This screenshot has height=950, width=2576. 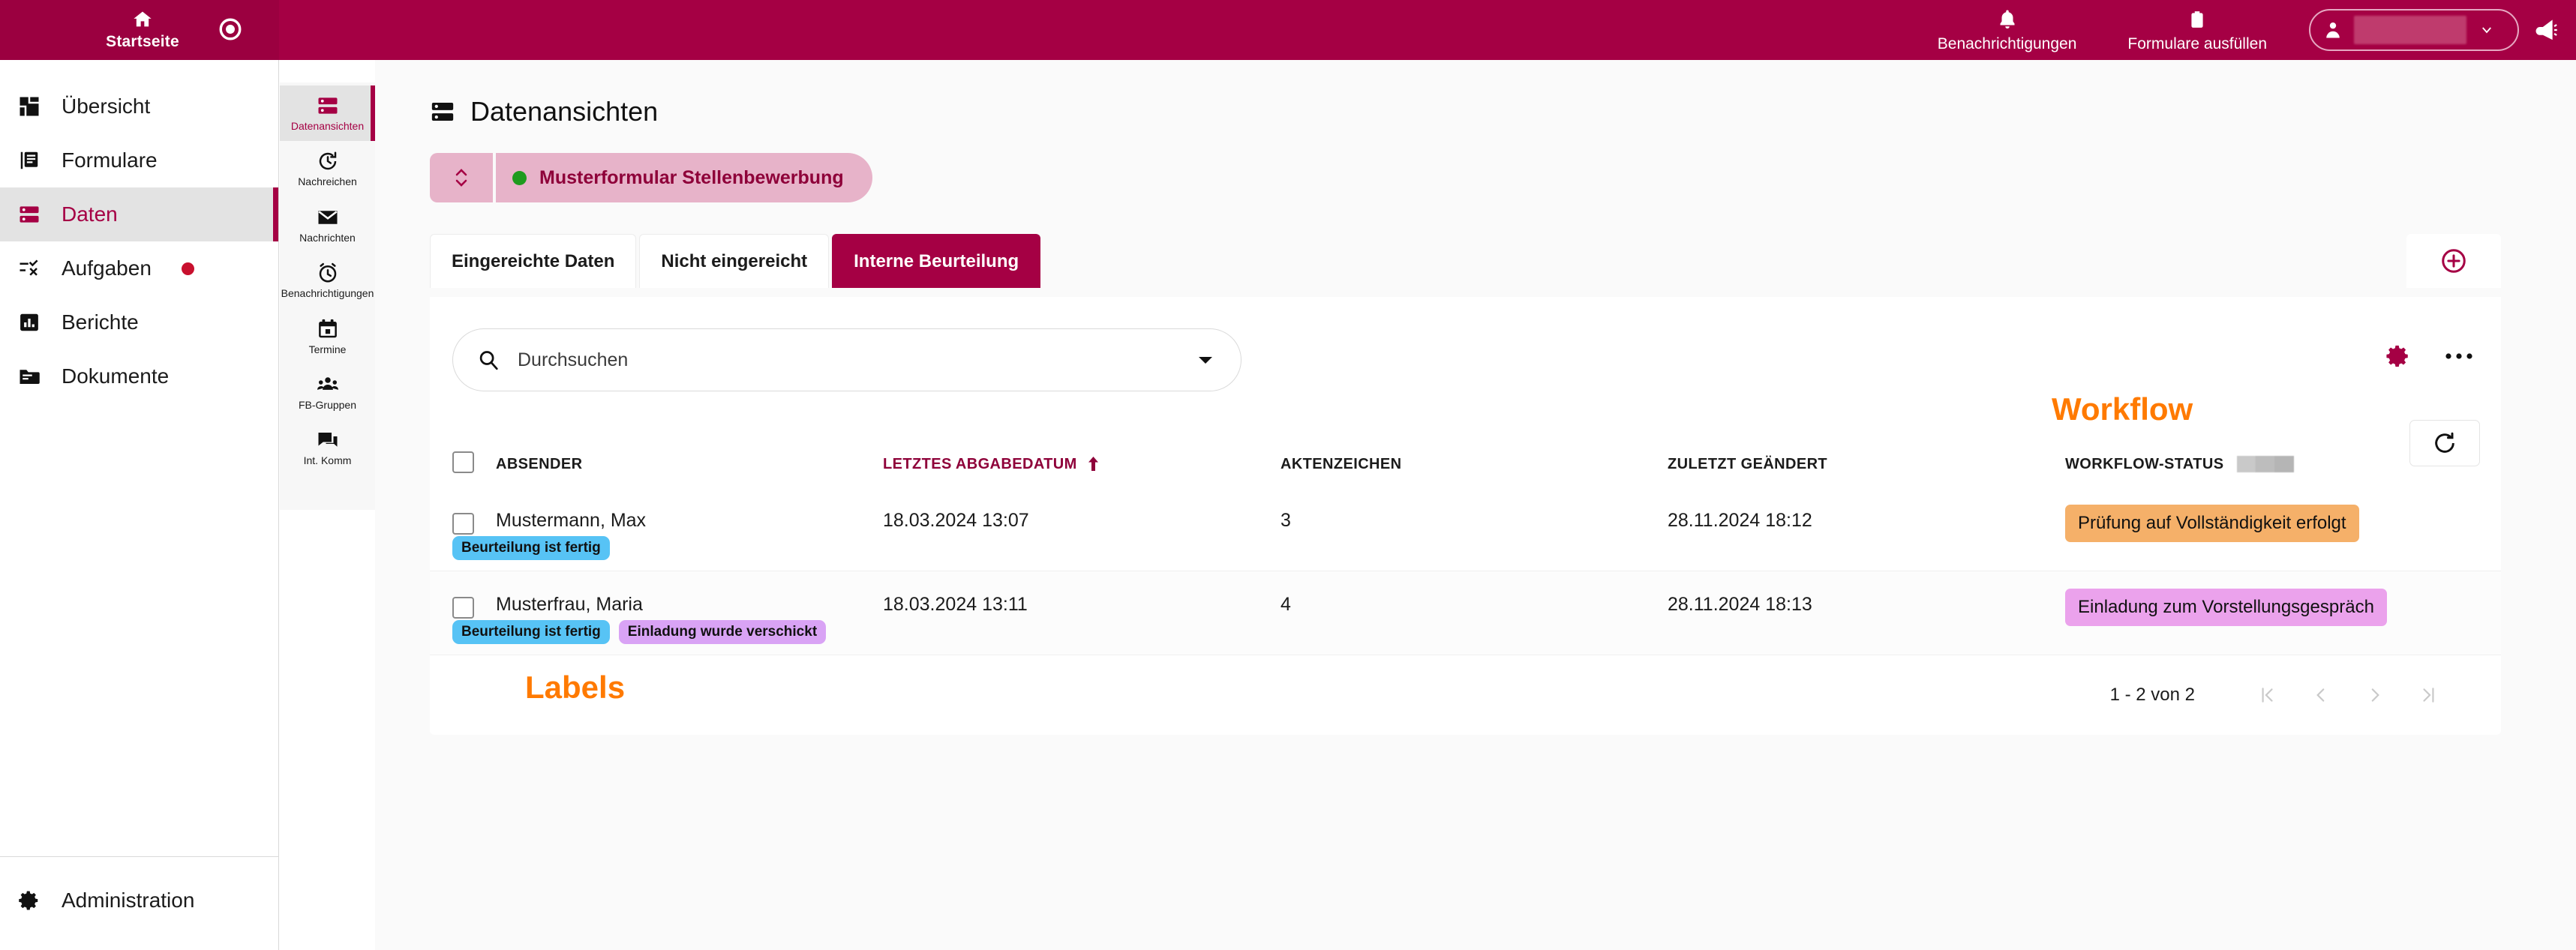 What do you see at coordinates (2545, 30) in the screenshot?
I see `megaphone-icon` at bounding box center [2545, 30].